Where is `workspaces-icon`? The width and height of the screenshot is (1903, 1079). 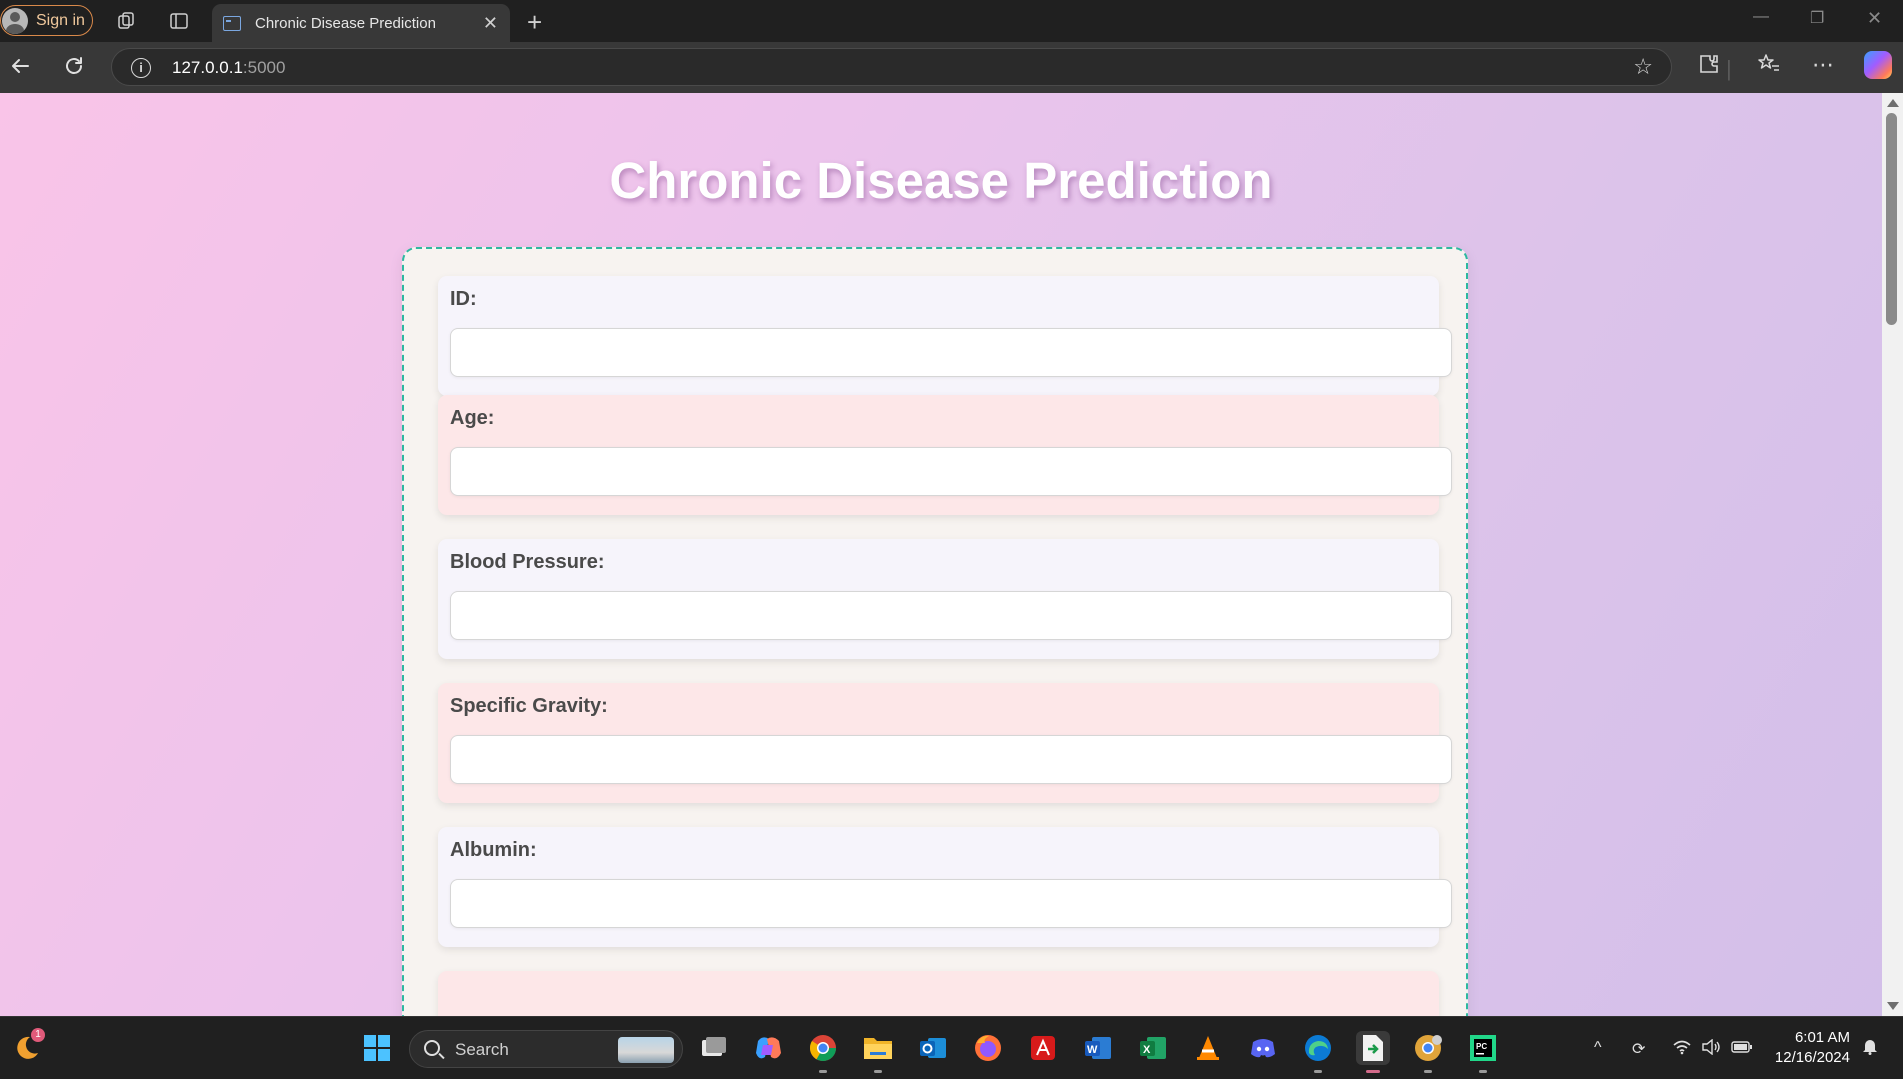 workspaces-icon is located at coordinates (126, 21).